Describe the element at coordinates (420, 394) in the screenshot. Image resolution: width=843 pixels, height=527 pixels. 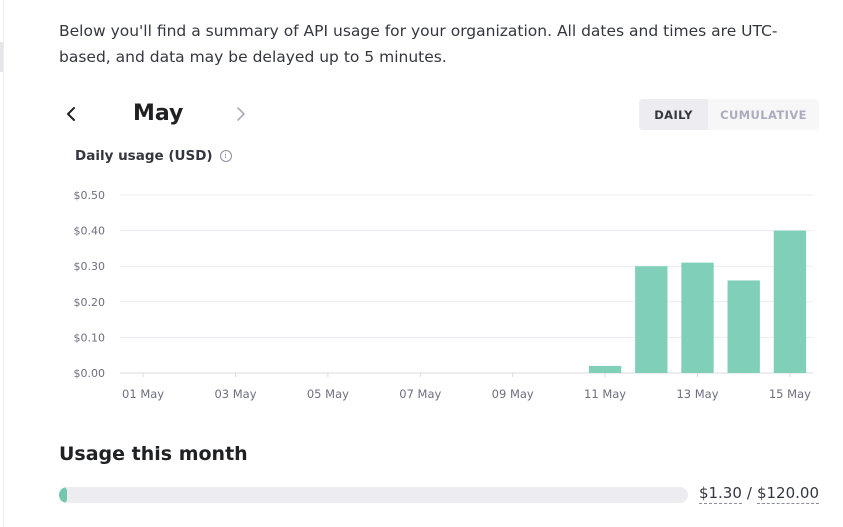
I see `x-tick-label: 07 May` at that location.